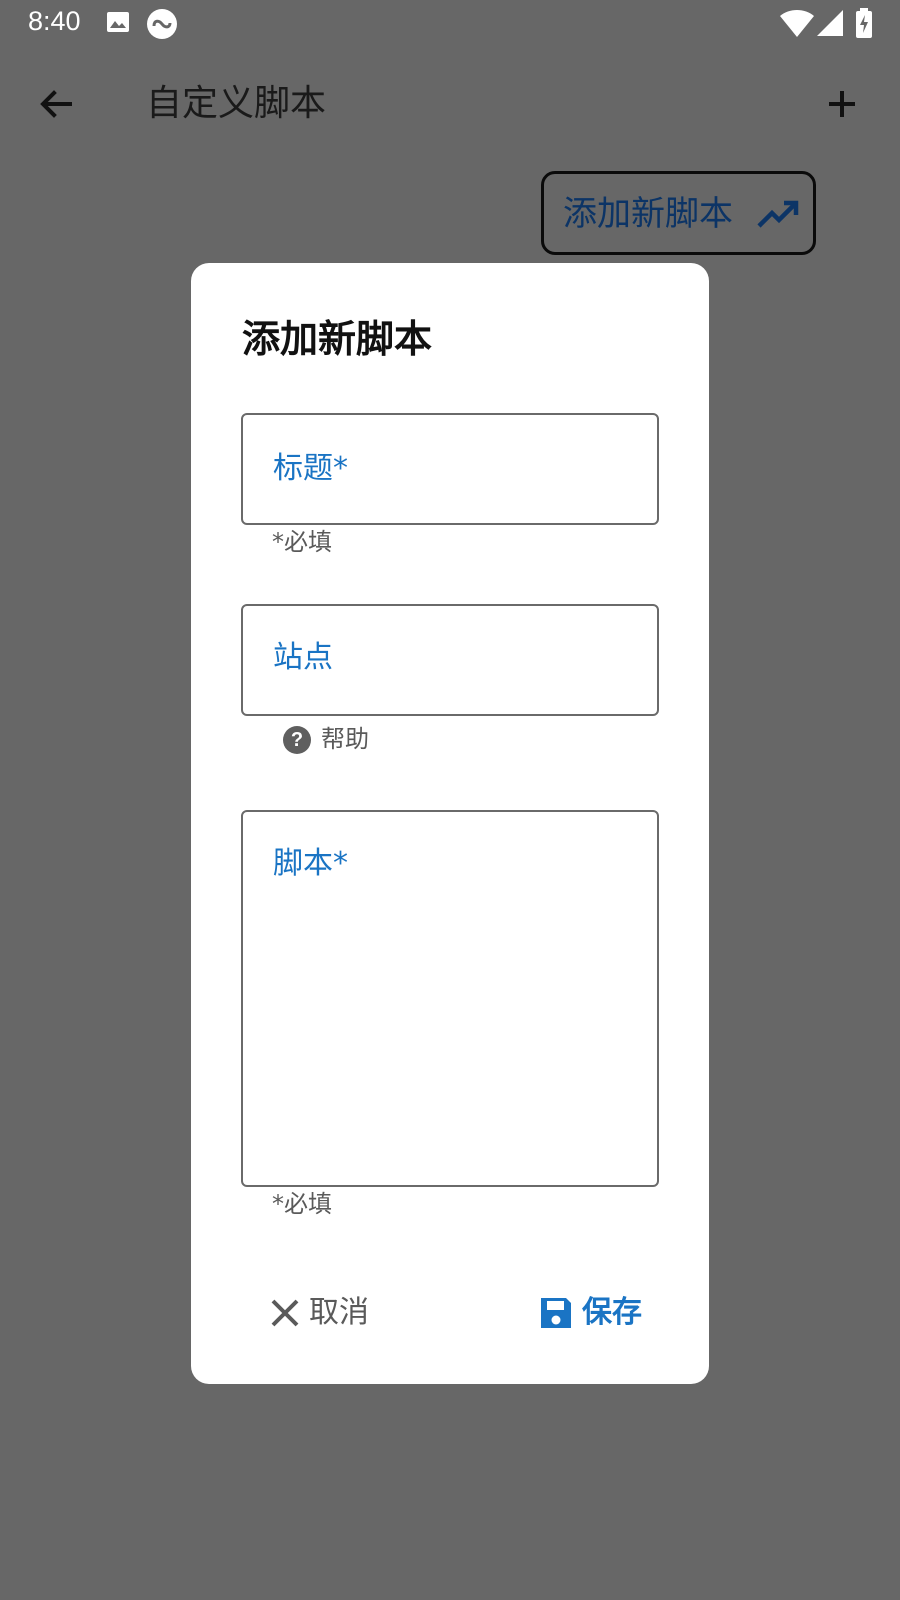  I want to click on site-field-label: 站点, so click(303, 657).